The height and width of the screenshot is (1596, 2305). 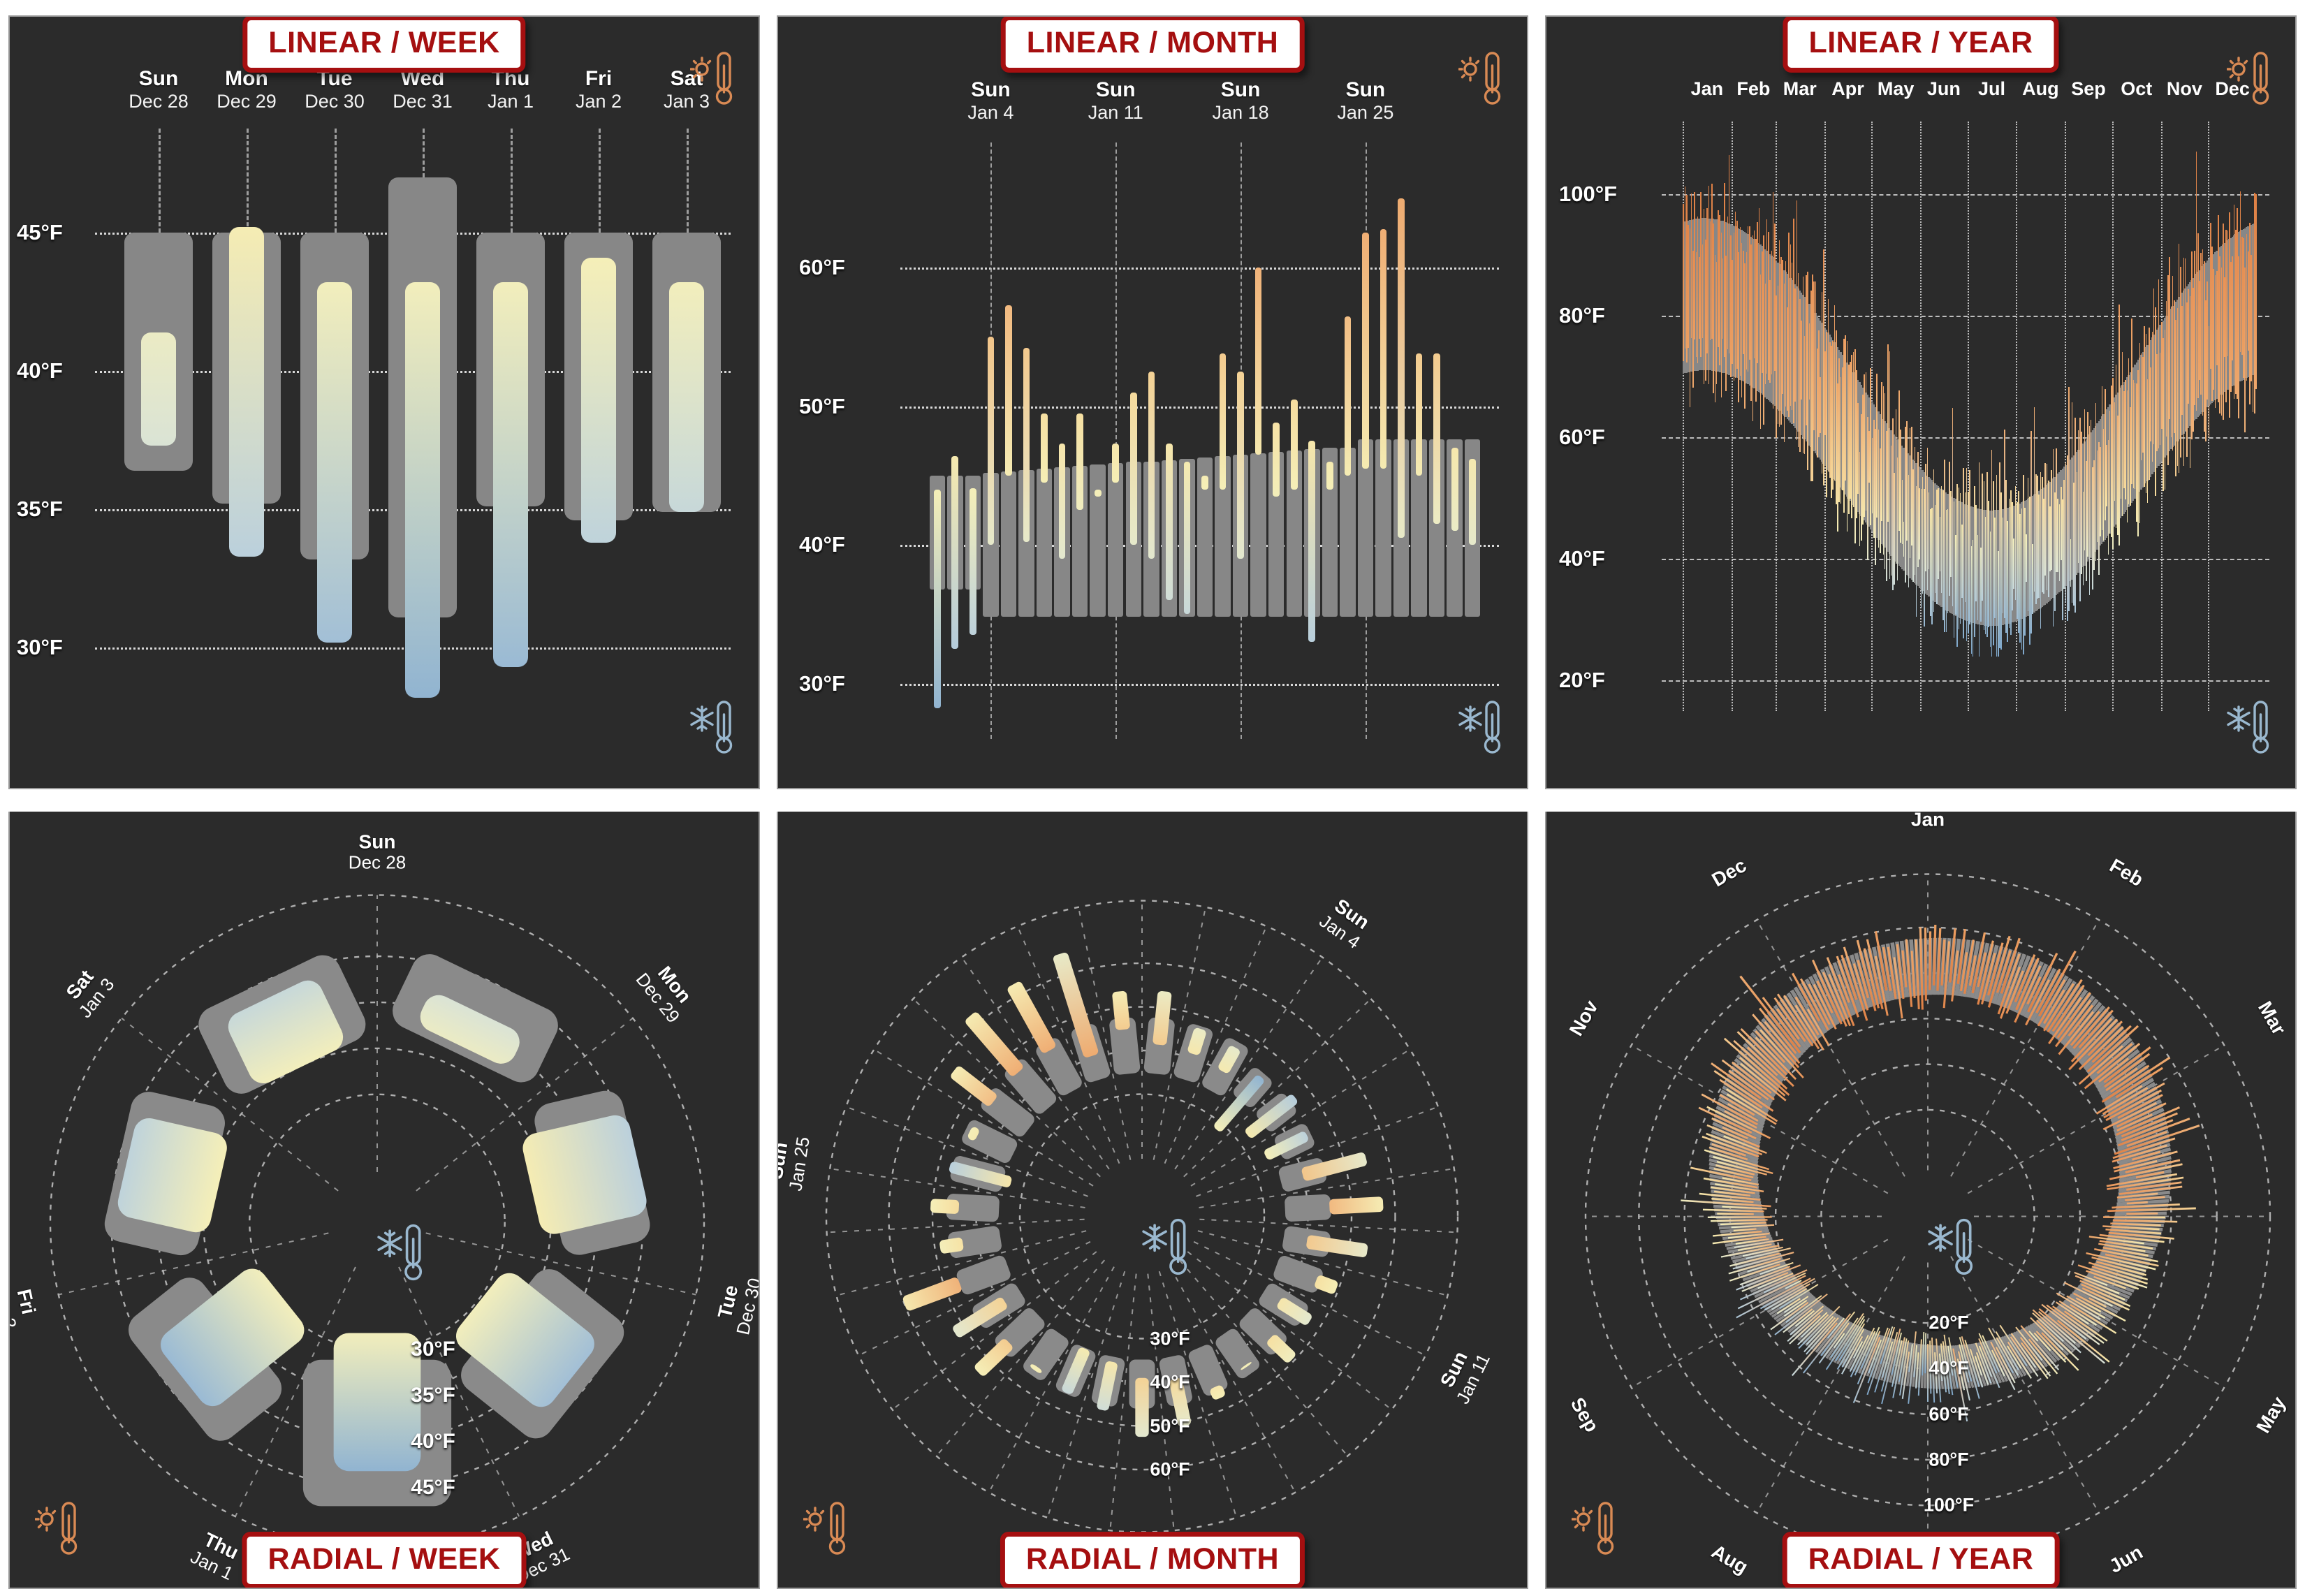 I want to click on snowflake-thermometer-icon, so click(x=712, y=729).